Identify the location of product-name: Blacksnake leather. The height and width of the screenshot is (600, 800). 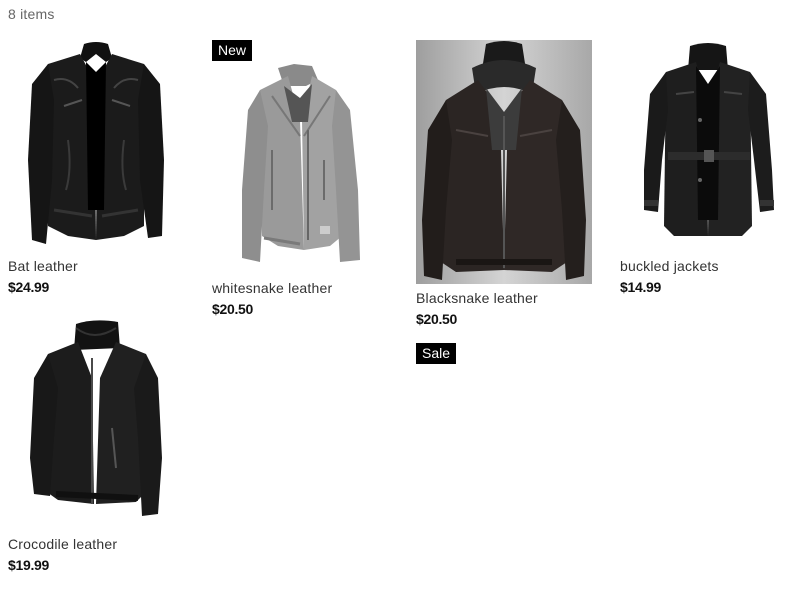
(505, 298).